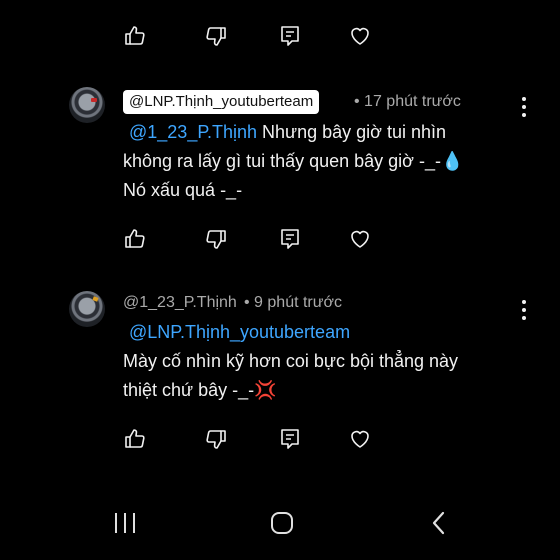 The height and width of the screenshot is (560, 560). I want to click on author-name: @LNP.Thịnh_youtuberteam, so click(221, 102).